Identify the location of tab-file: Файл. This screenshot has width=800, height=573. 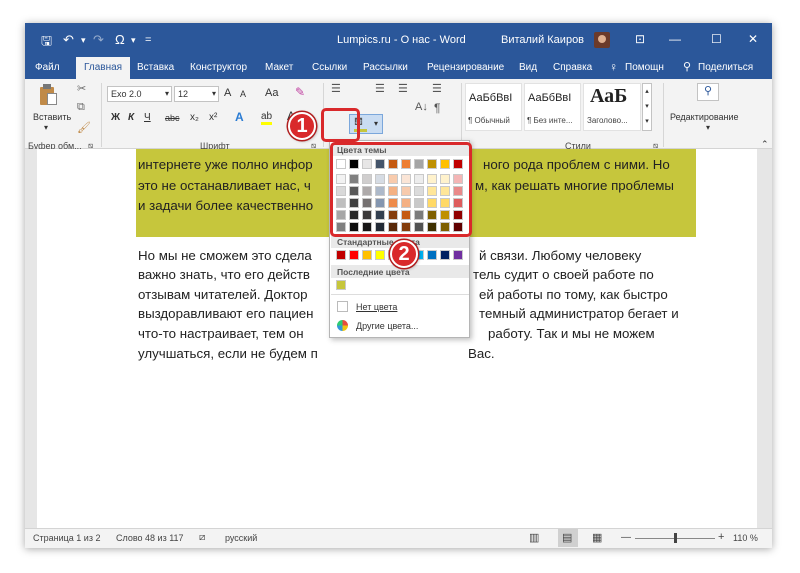
(47, 67).